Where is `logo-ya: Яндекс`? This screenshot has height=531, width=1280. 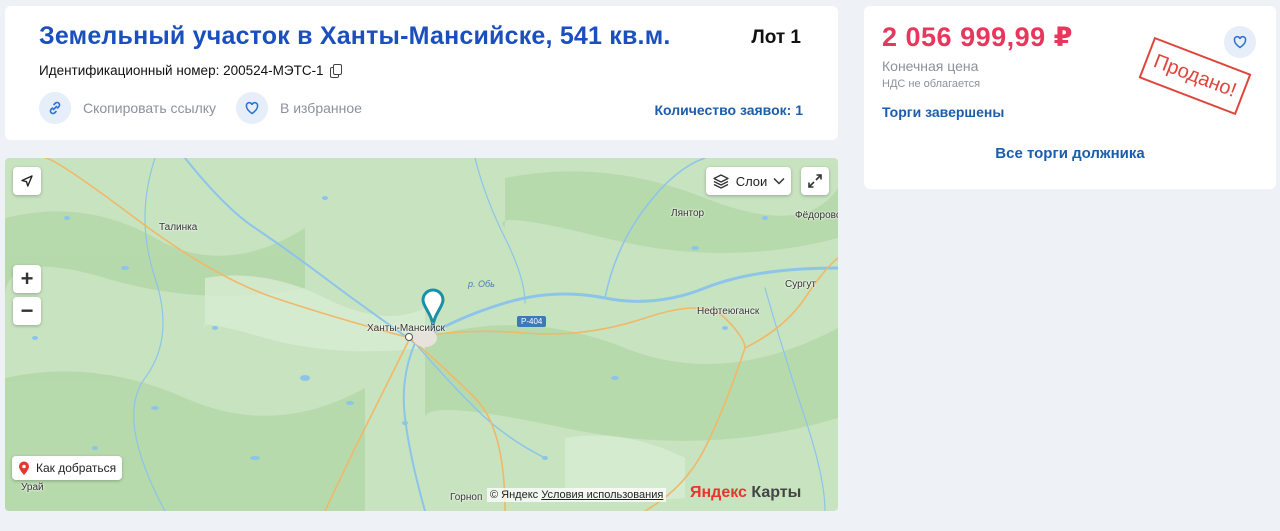
logo-ya: Яндекс is located at coordinates (718, 492).